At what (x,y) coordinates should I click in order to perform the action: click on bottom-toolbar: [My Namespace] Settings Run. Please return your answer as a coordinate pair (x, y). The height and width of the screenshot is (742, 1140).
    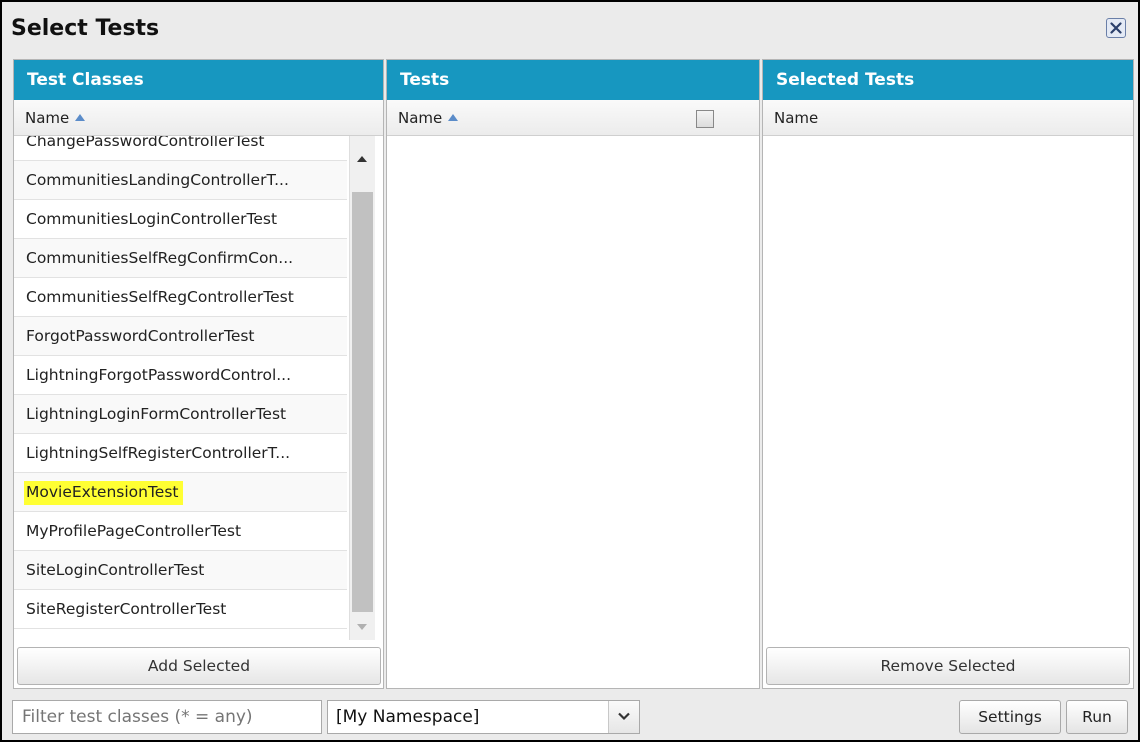
    Looking at the image, I should click on (570, 715).